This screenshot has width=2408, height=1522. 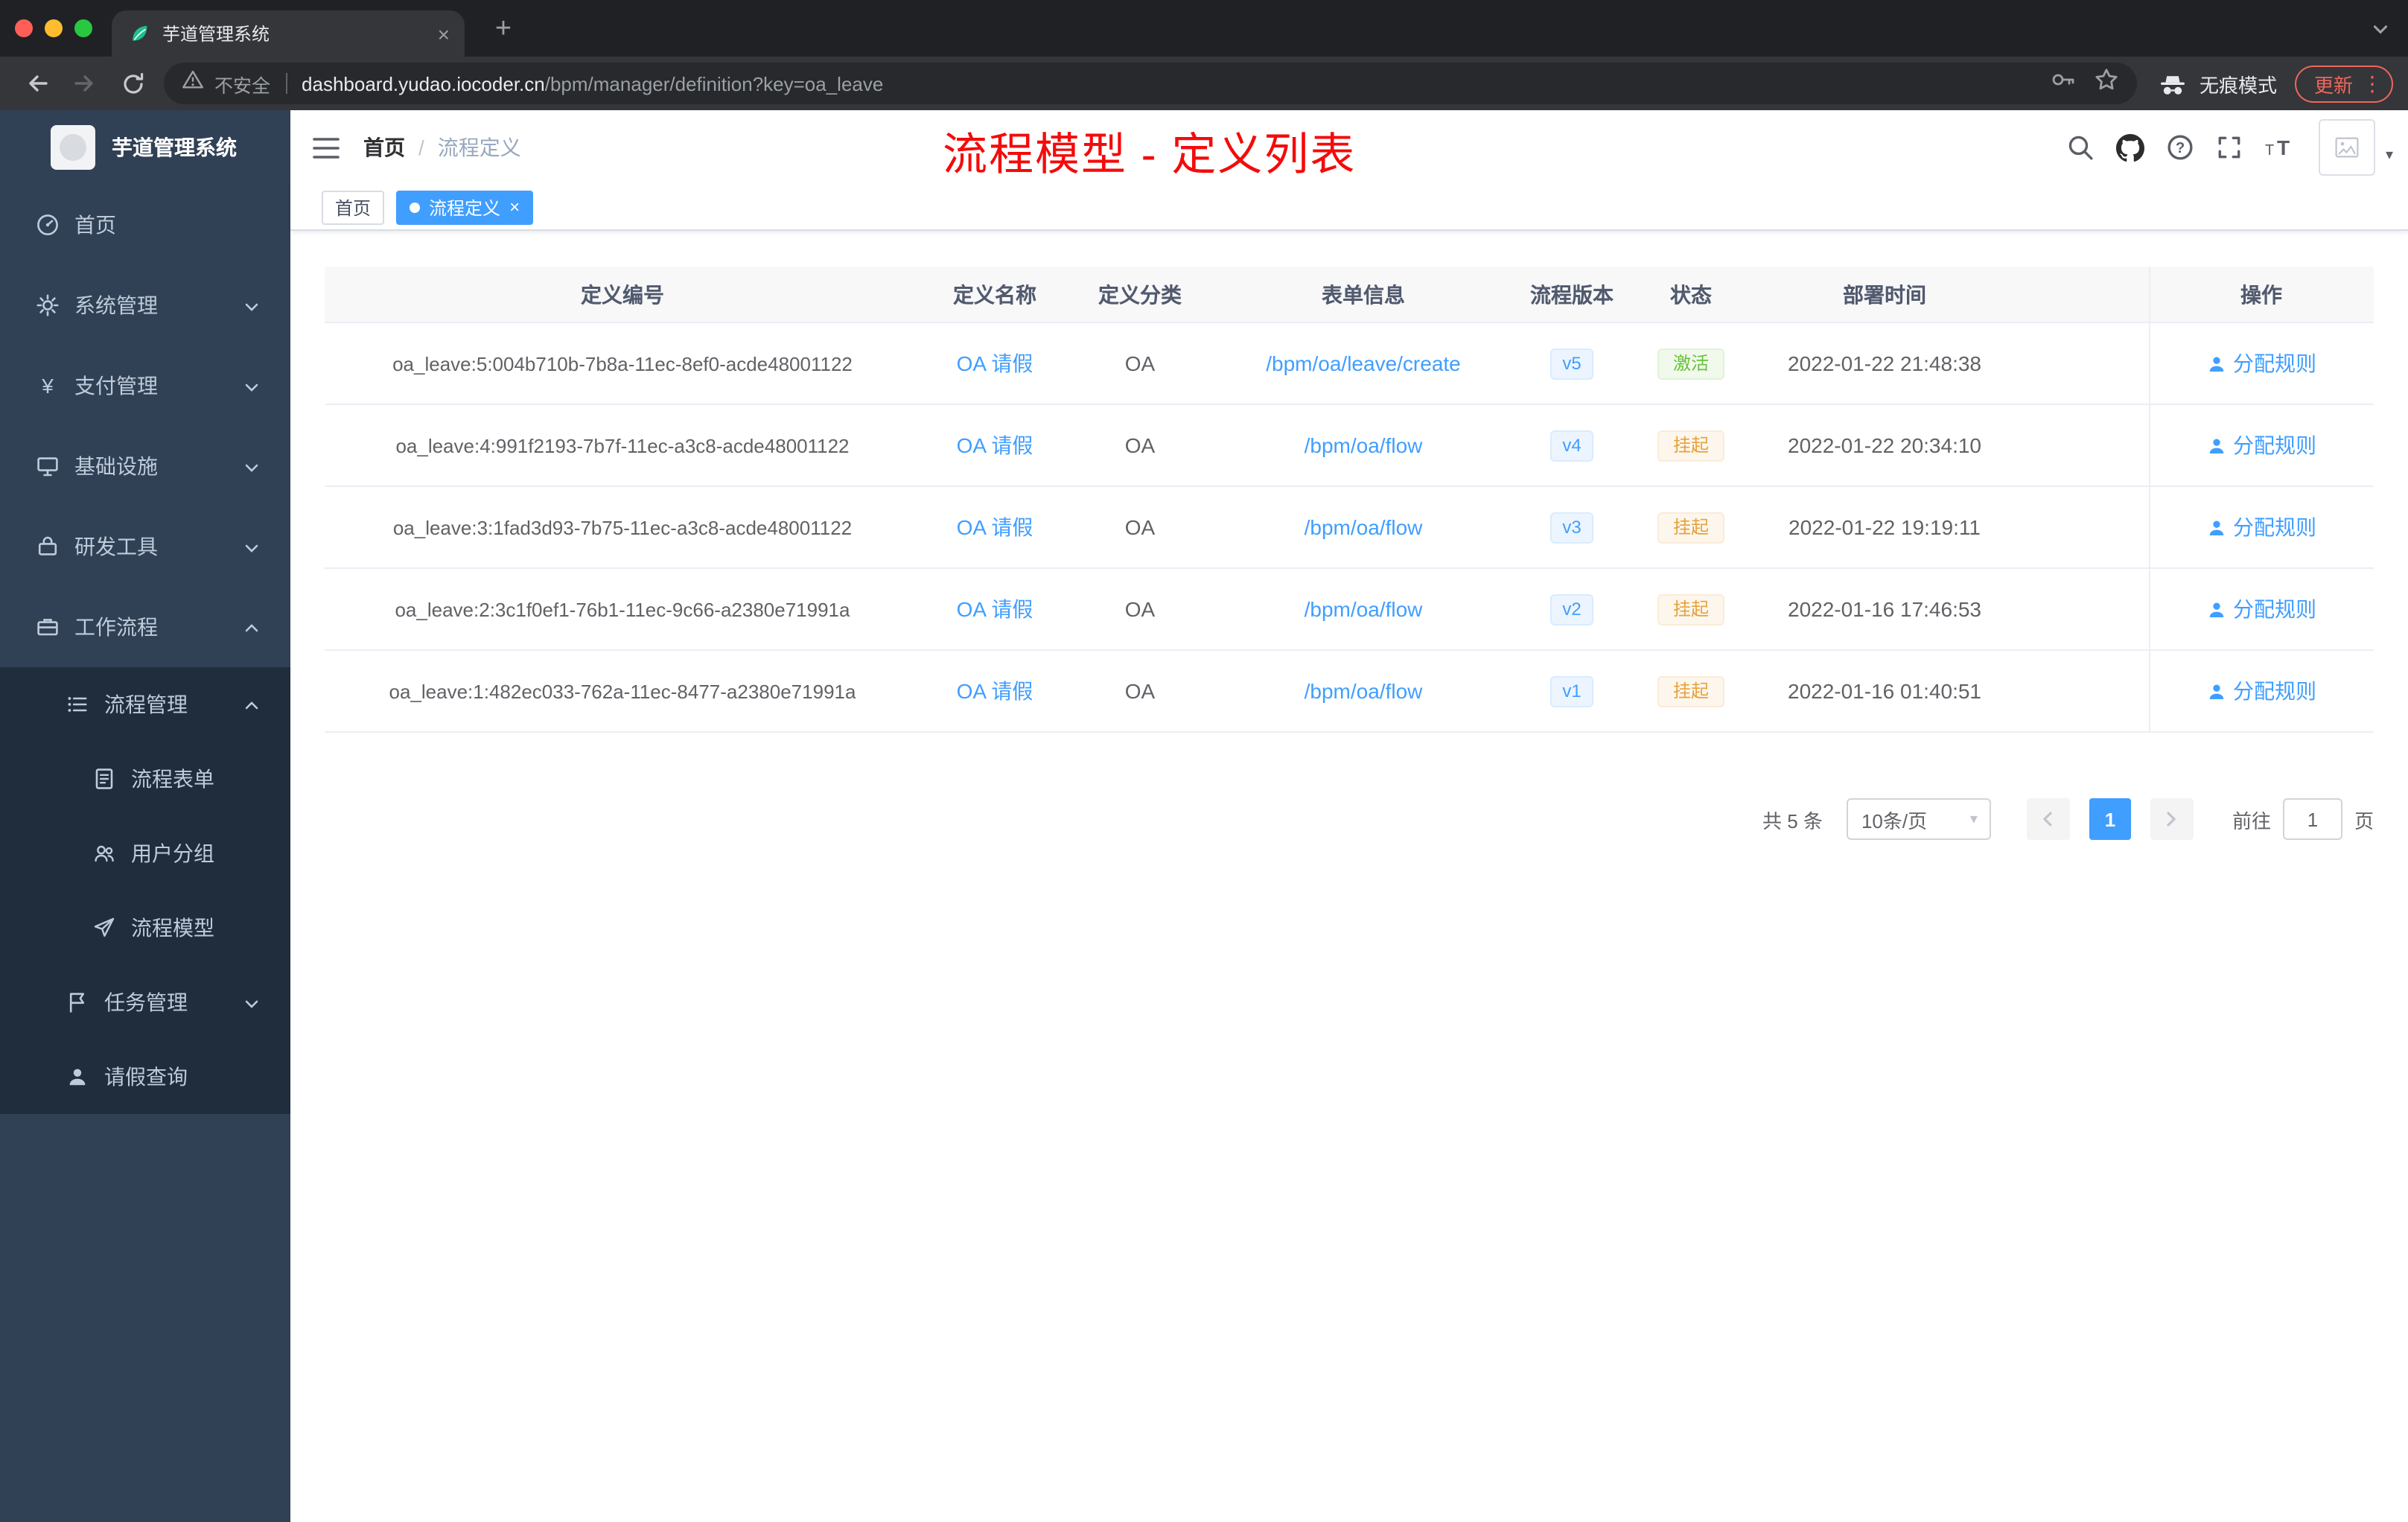 I want to click on breadcrumb-current: 流程定义, so click(x=479, y=147).